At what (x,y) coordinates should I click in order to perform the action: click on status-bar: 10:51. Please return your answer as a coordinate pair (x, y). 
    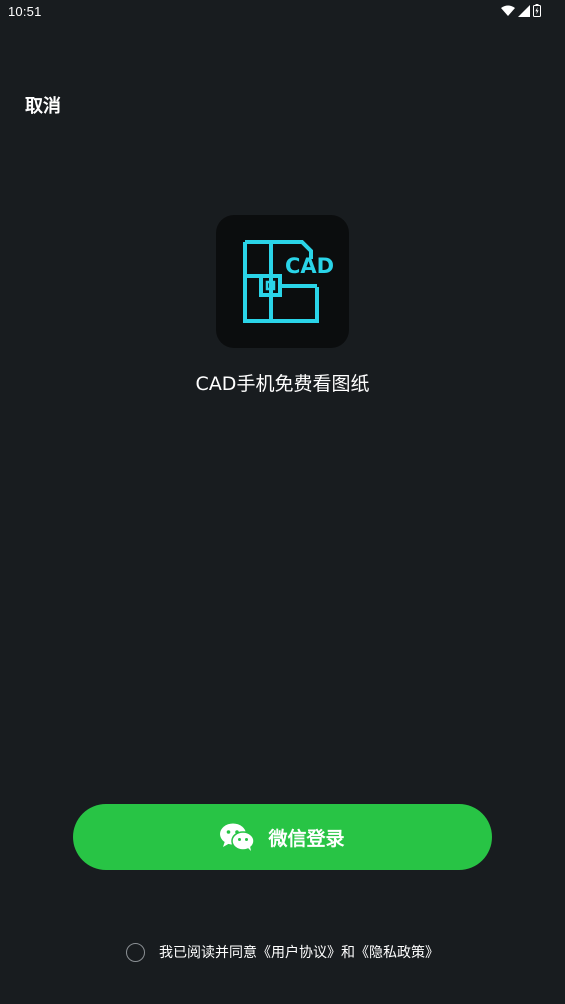
    Looking at the image, I should click on (282, 12).